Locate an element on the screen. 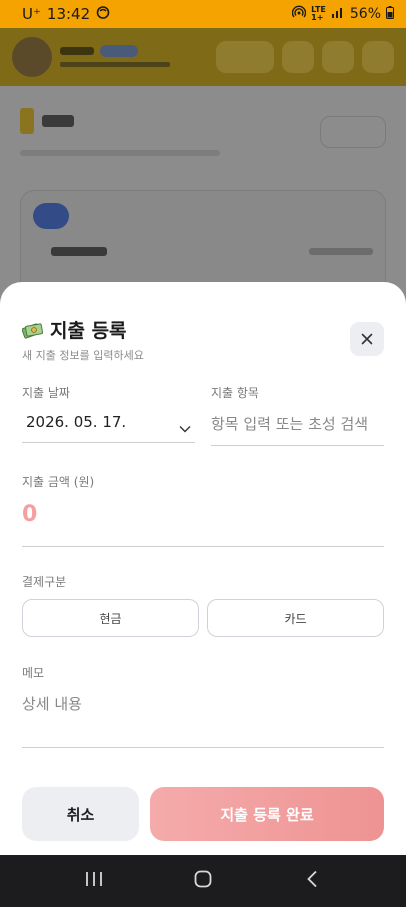  payment-label: 결제구분 is located at coordinates (44, 582).